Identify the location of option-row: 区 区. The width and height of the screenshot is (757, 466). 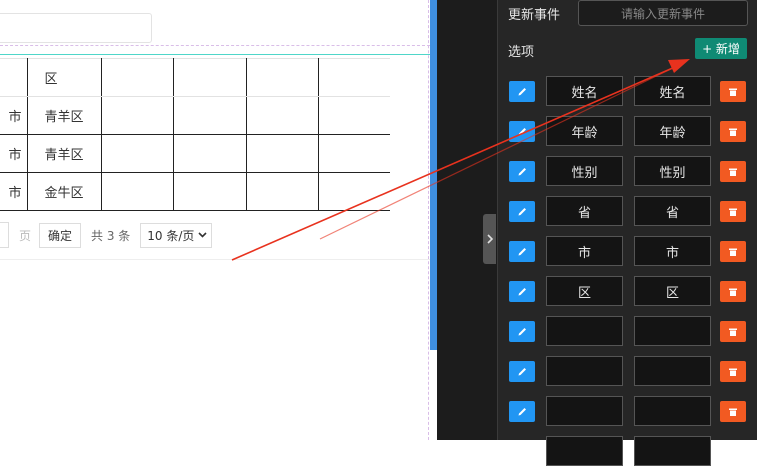
(627, 291).